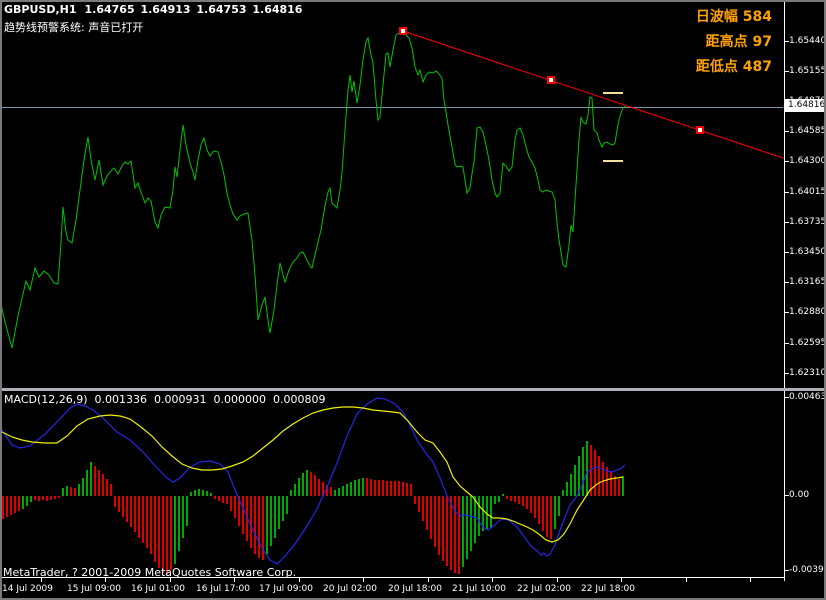 The image size is (826, 600). What do you see at coordinates (413, 389) in the screenshot?
I see `pane-separator` at bounding box center [413, 389].